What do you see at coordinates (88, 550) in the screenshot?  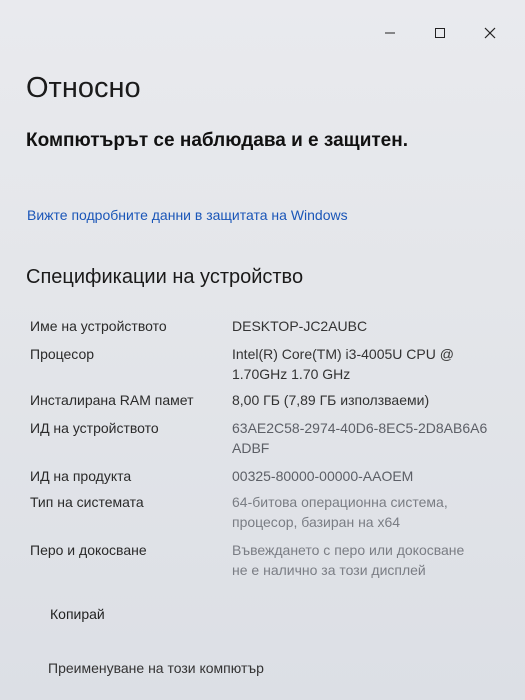 I see `spec-label: Перо и докосване` at bounding box center [88, 550].